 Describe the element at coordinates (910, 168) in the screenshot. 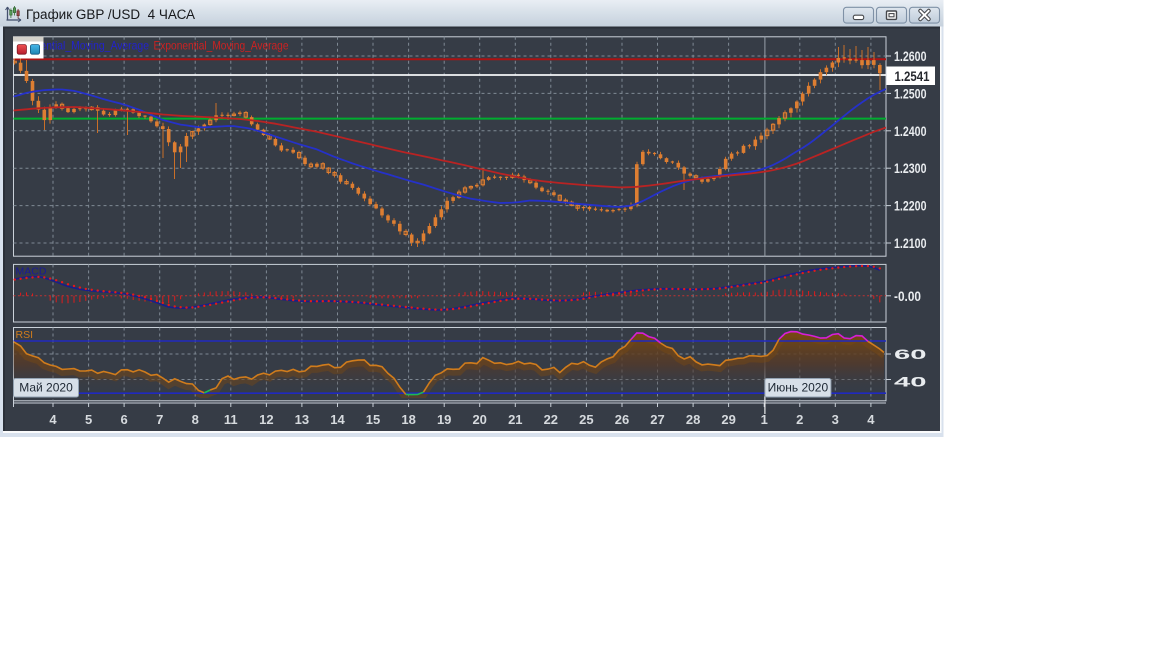

I see `svg-text: 1.2300` at that location.